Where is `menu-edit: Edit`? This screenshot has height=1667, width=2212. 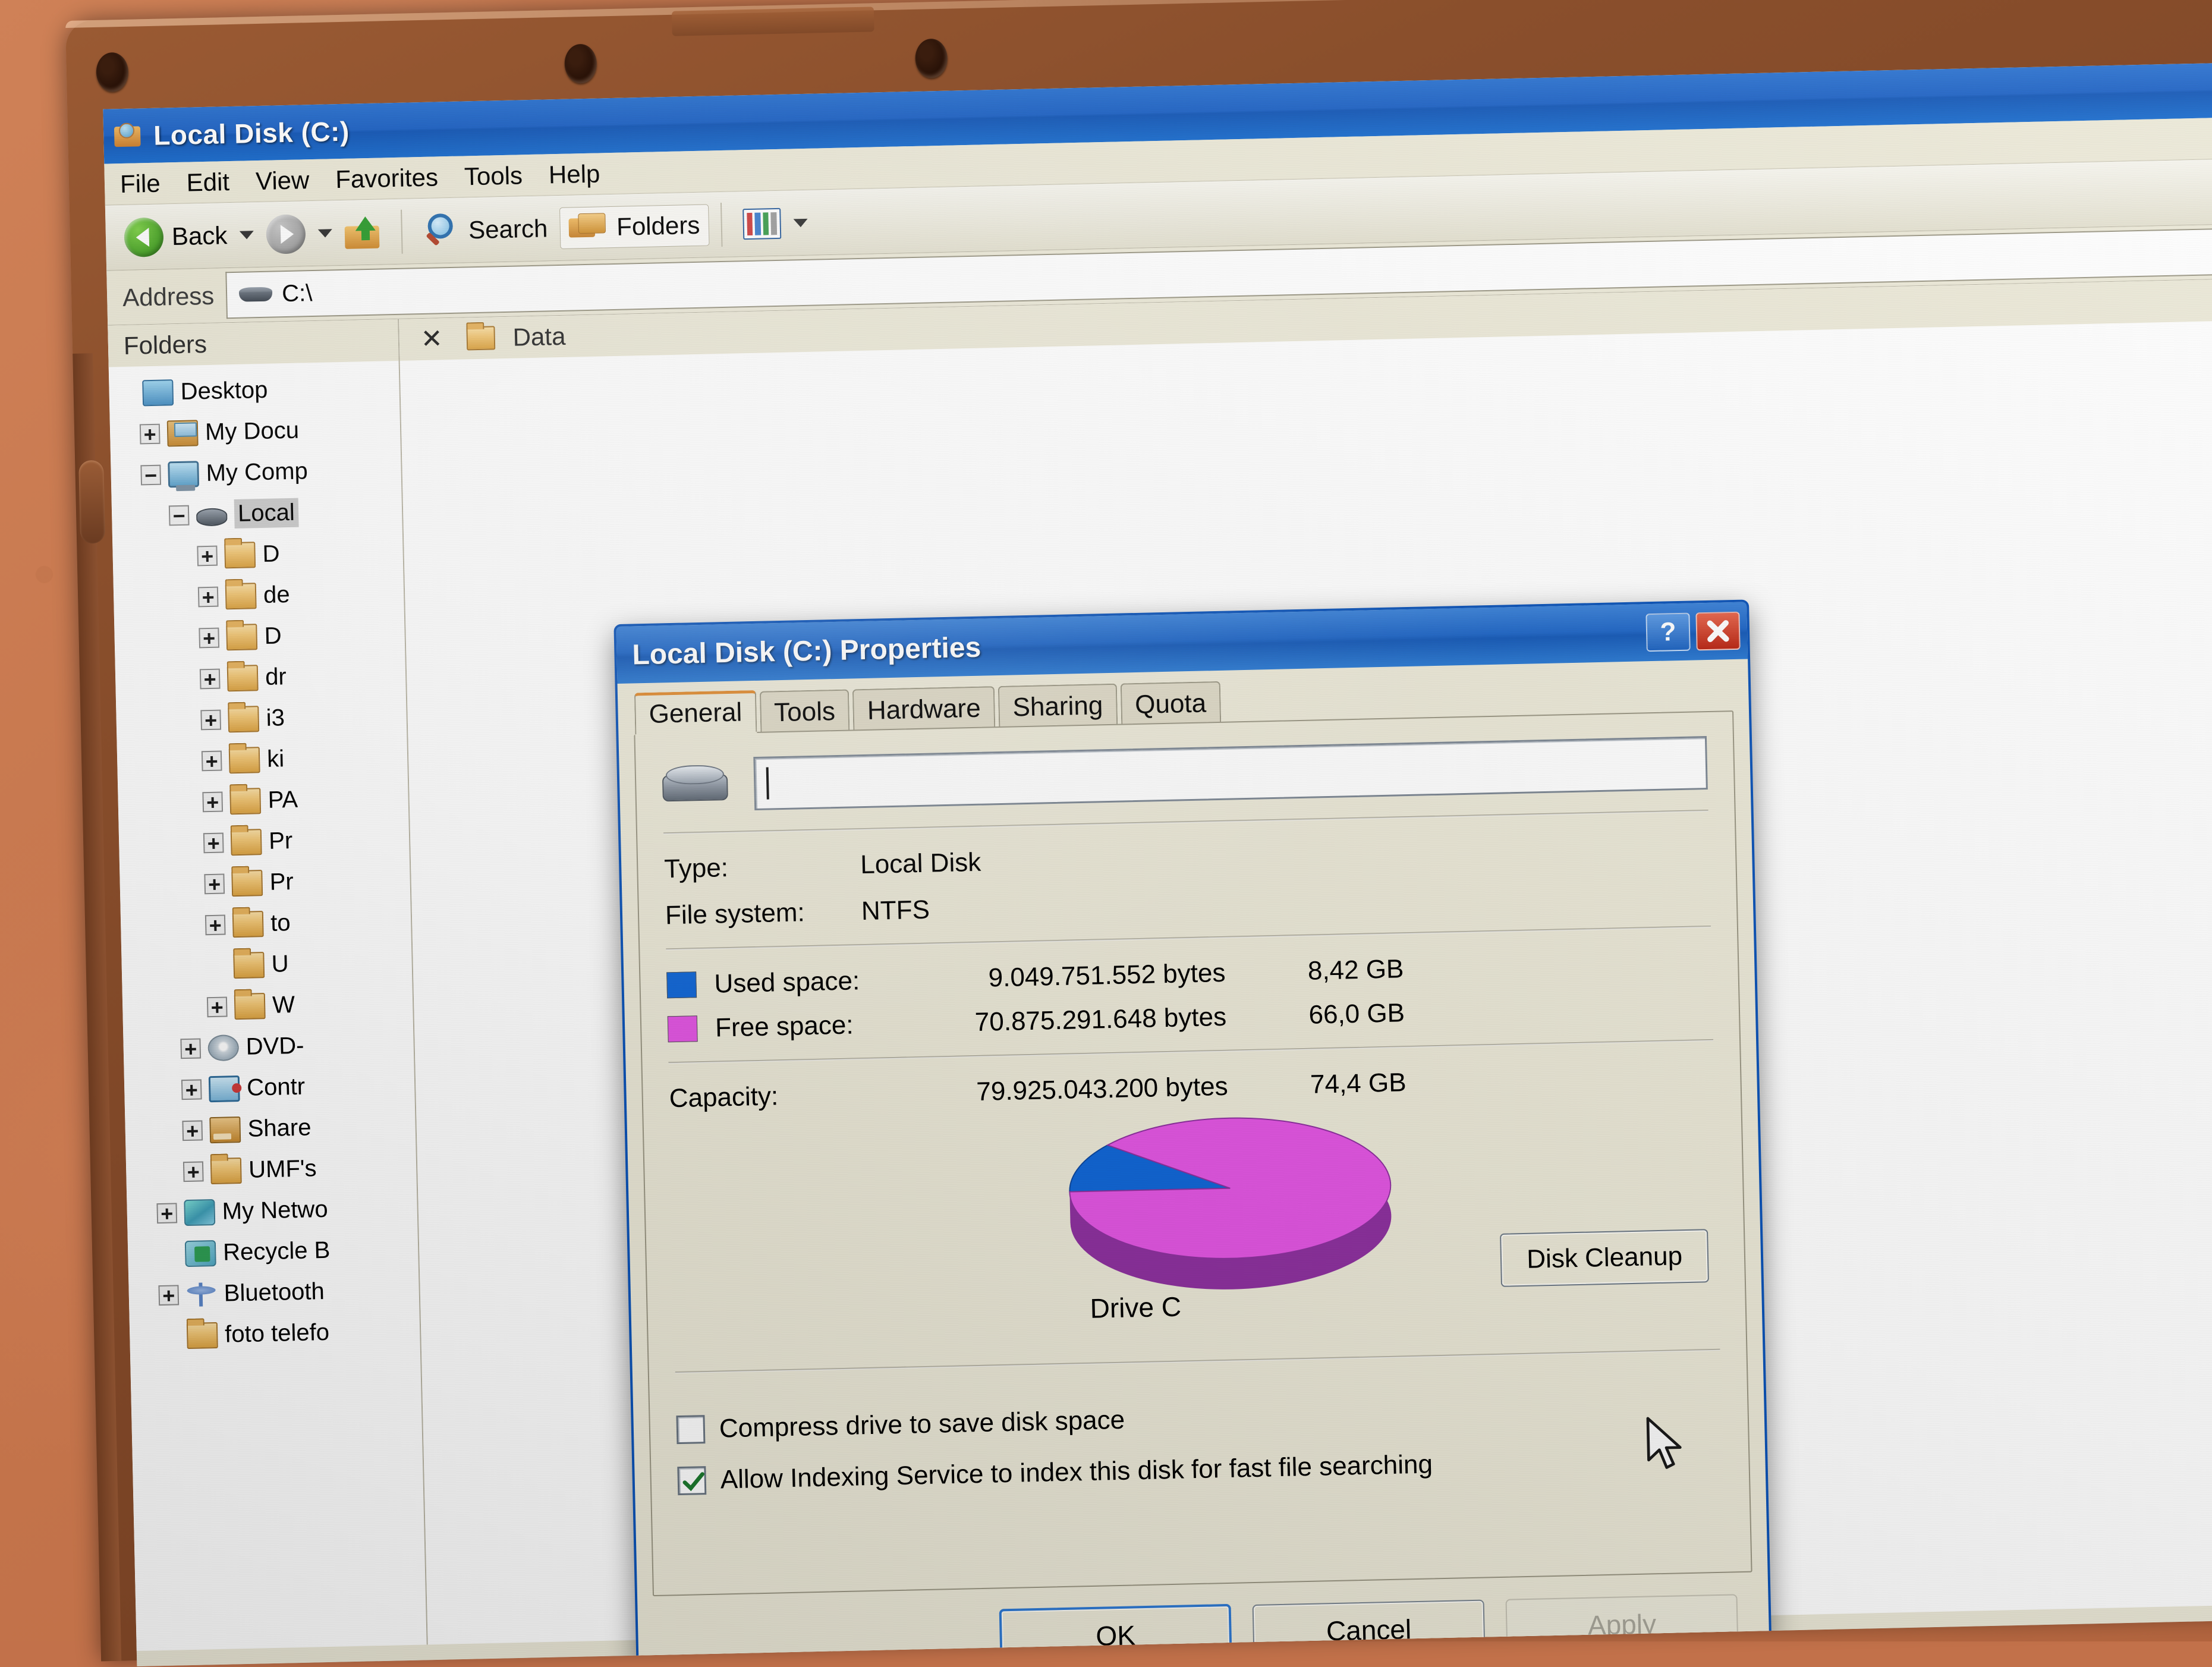 menu-edit: Edit is located at coordinates (207, 183).